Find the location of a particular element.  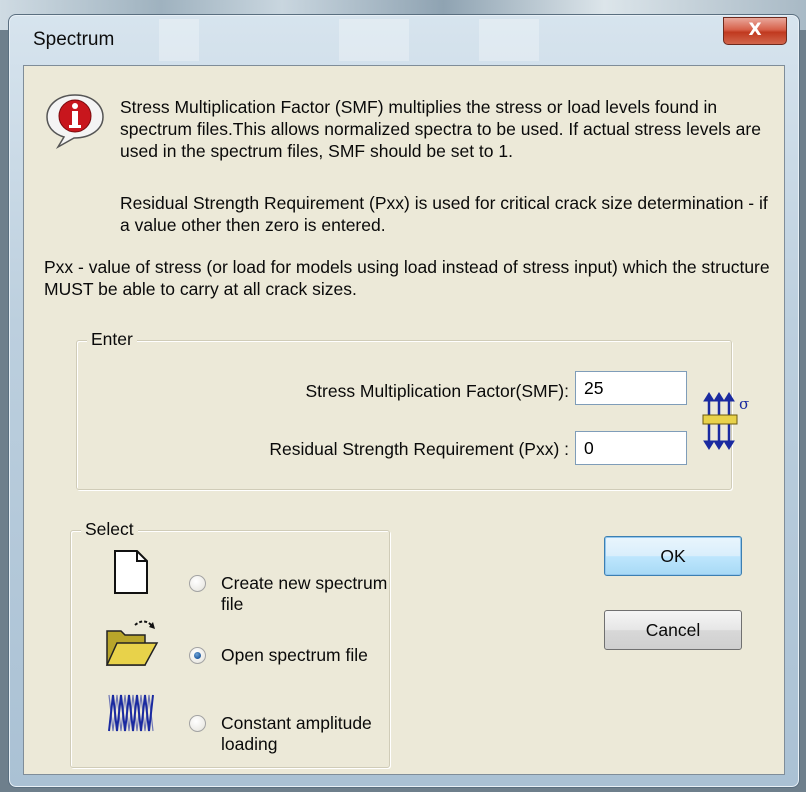

option-label: Open spectrum file is located at coordinates (294, 655).